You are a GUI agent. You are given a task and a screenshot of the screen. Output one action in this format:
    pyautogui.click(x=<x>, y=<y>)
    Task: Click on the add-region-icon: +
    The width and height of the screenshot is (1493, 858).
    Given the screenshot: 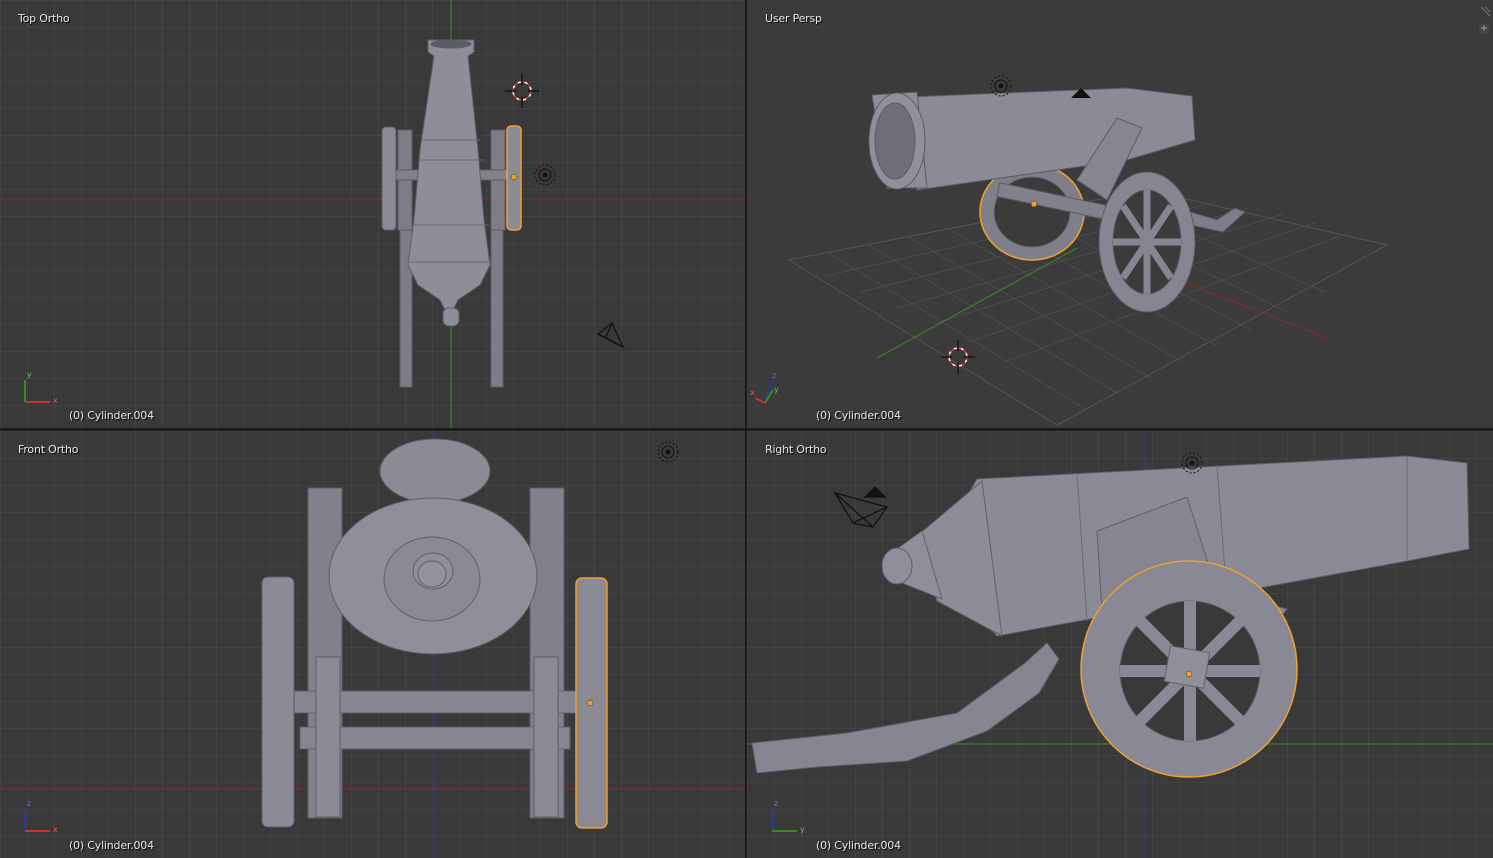 What is the action you would take?
    pyautogui.click(x=1484, y=29)
    